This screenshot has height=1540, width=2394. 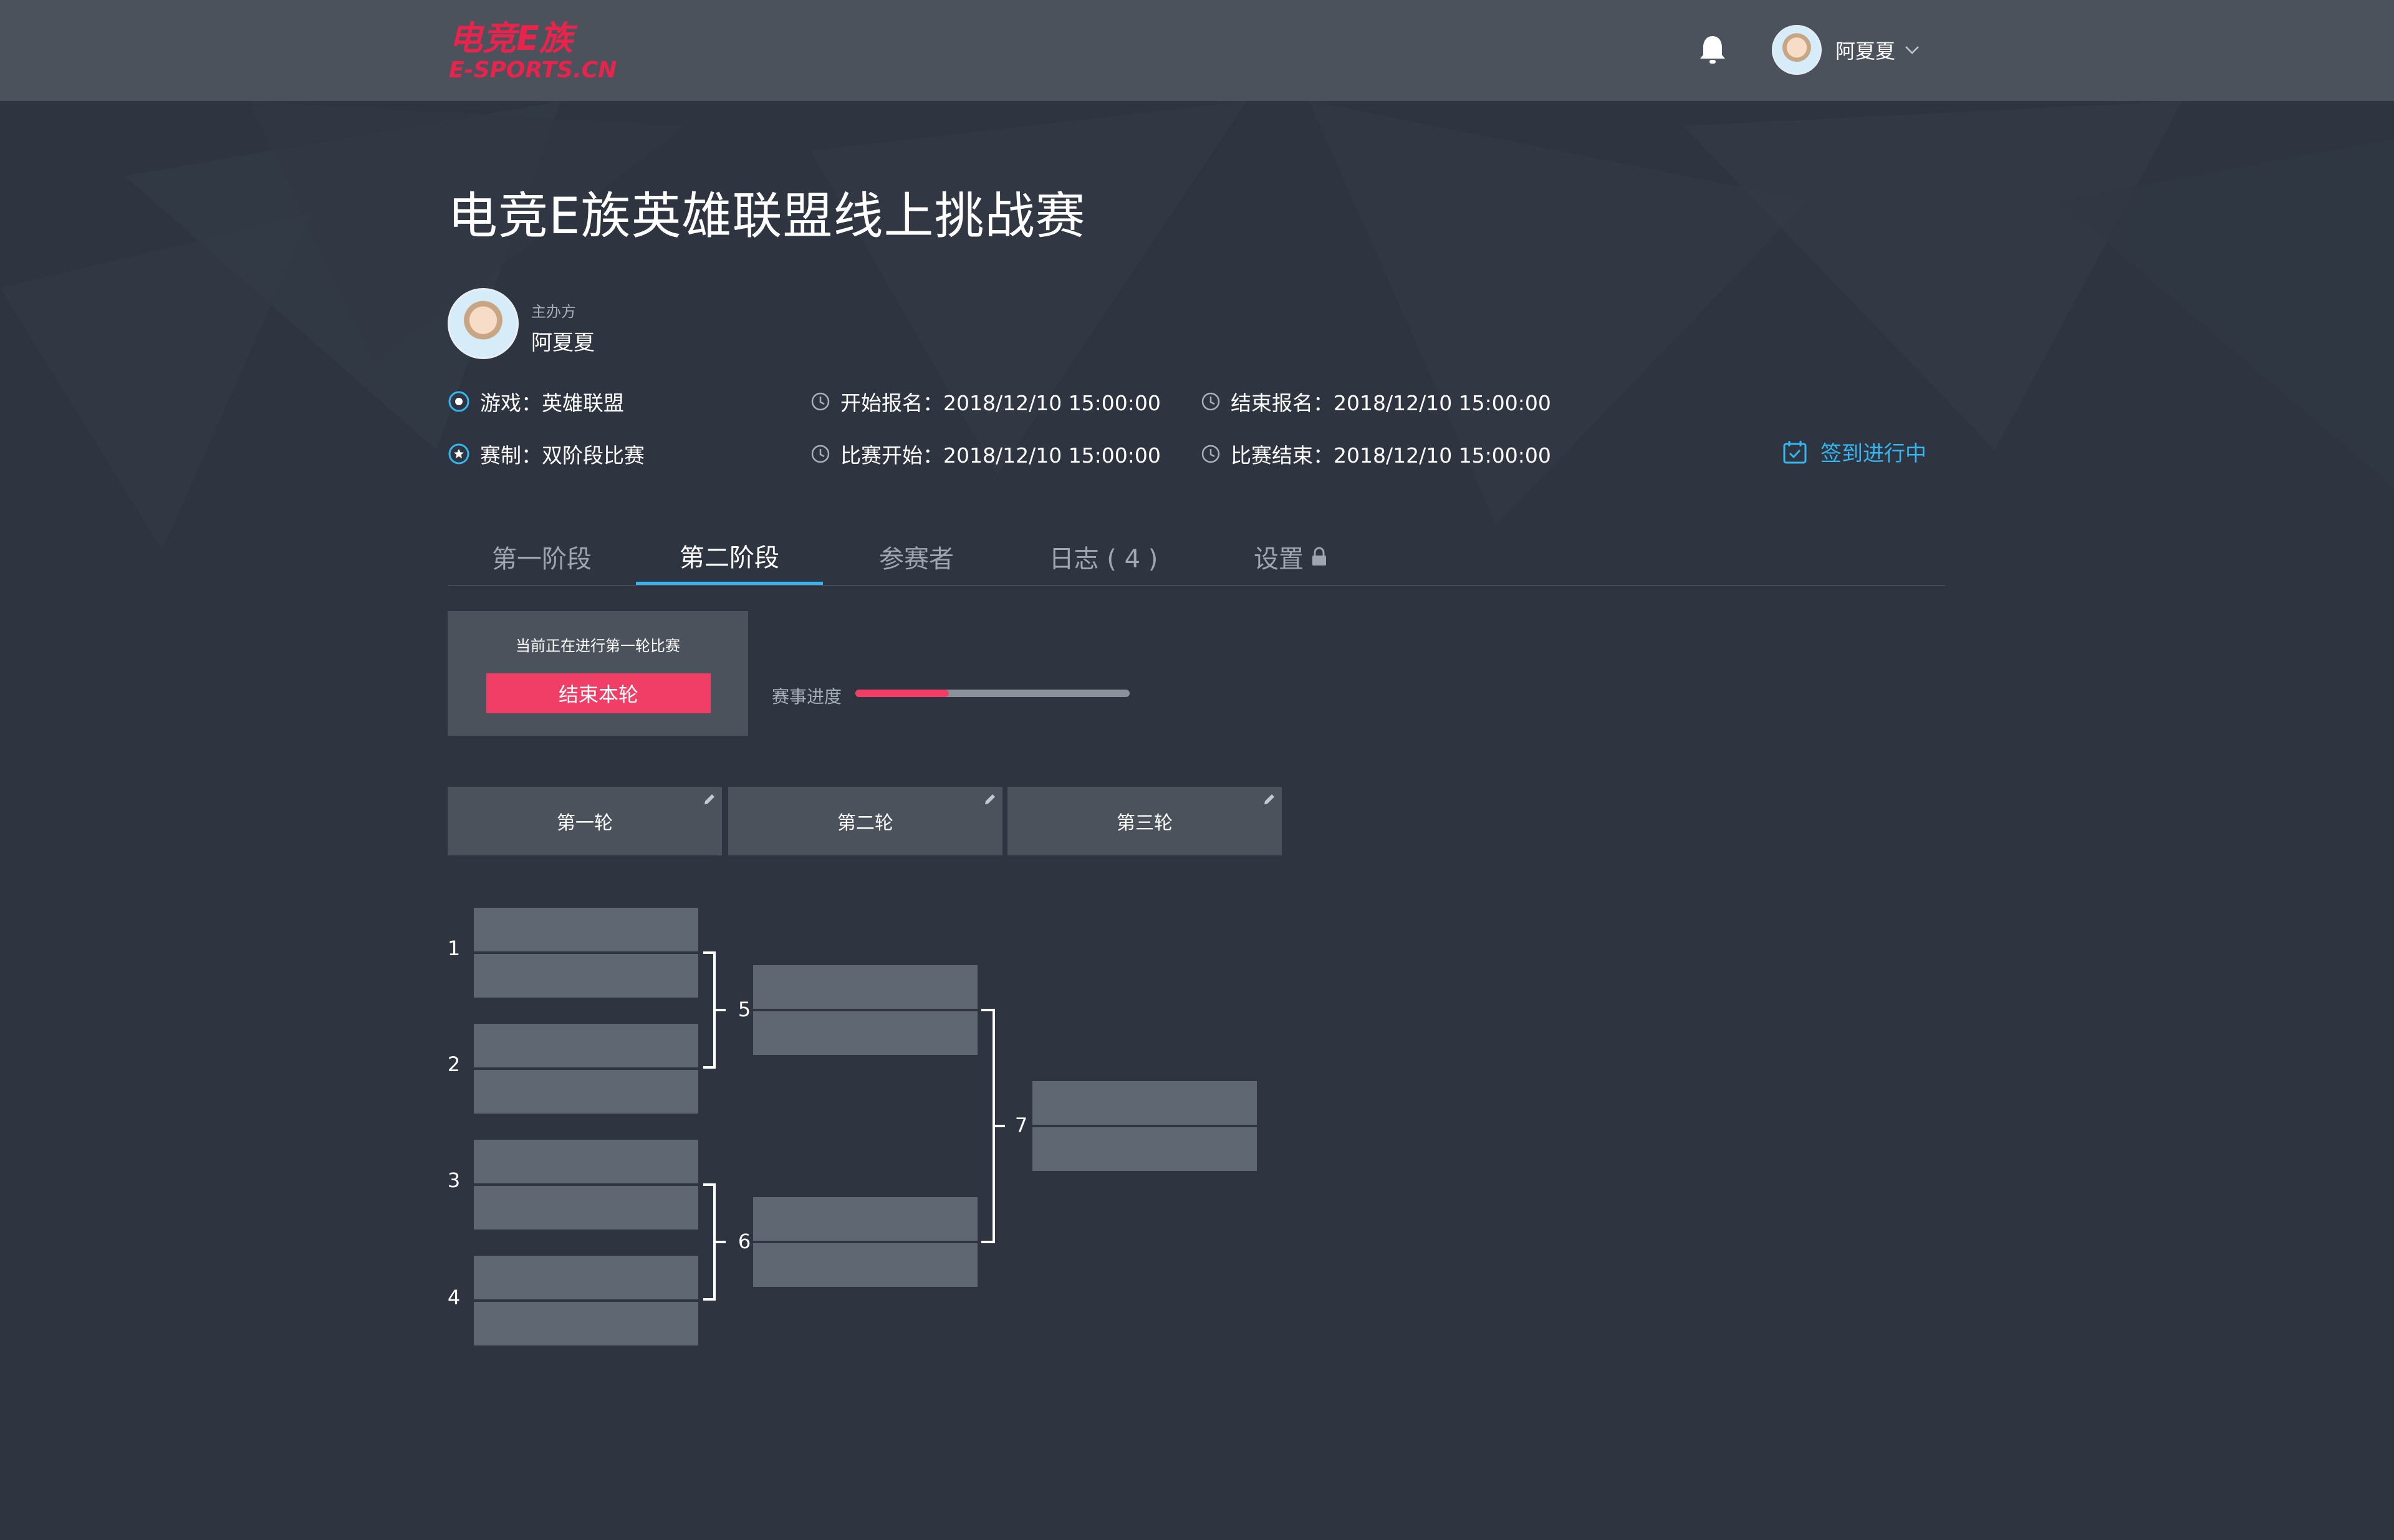 What do you see at coordinates (1873, 451) in the screenshot?
I see `checkin-status-text: 签到进行中` at bounding box center [1873, 451].